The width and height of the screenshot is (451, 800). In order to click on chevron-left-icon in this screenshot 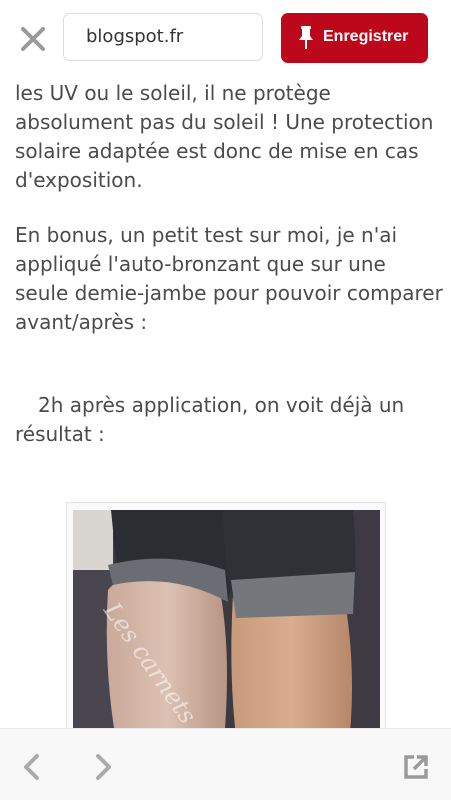, I will do `click(31, 767)`.